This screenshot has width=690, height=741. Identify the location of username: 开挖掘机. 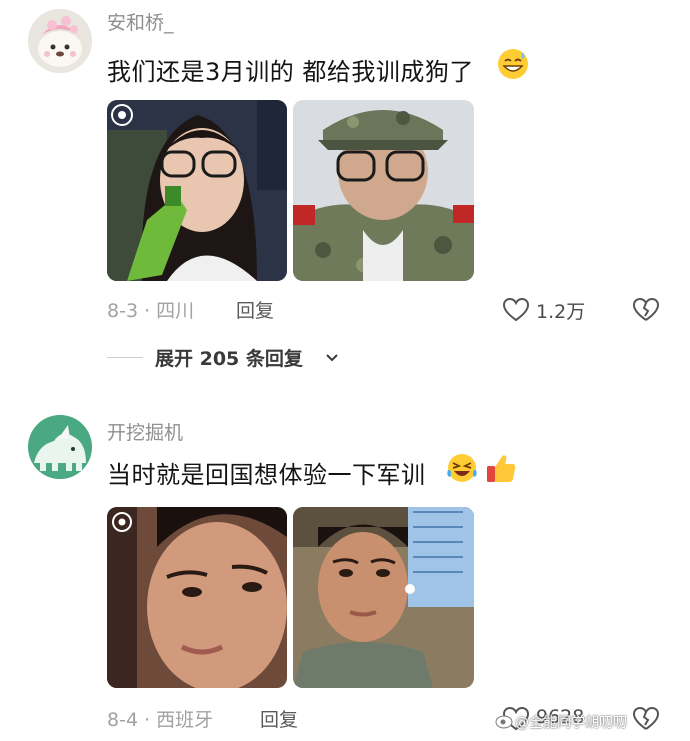
(145, 431).